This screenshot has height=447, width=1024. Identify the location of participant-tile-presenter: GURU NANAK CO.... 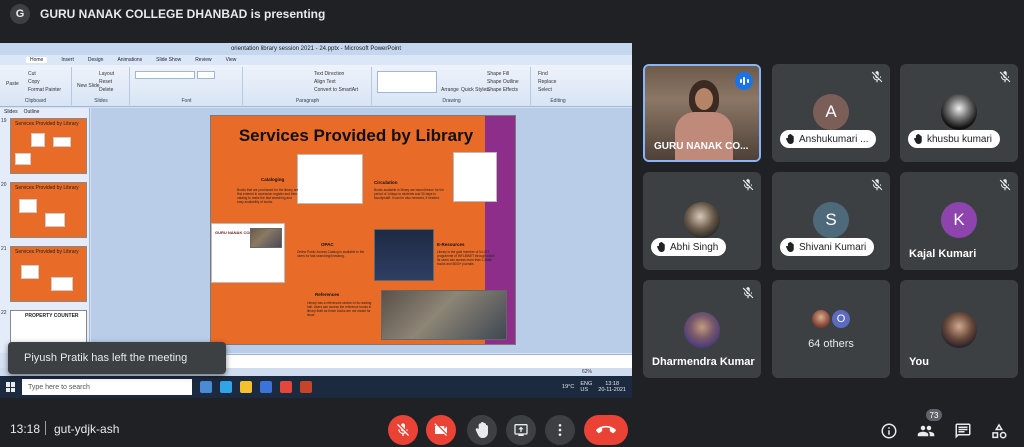
(702, 113).